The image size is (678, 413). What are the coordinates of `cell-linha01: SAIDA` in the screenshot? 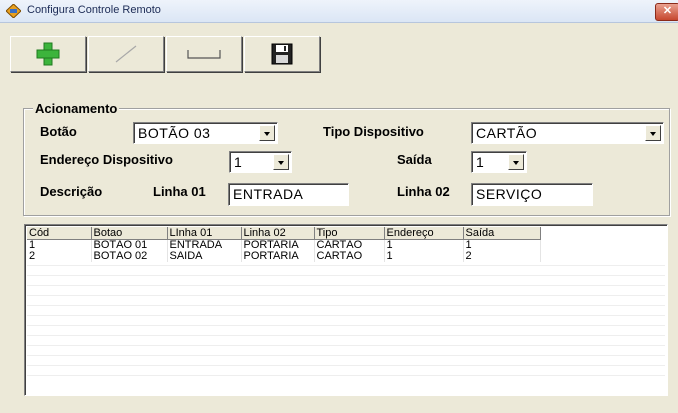 It's located at (204, 256).